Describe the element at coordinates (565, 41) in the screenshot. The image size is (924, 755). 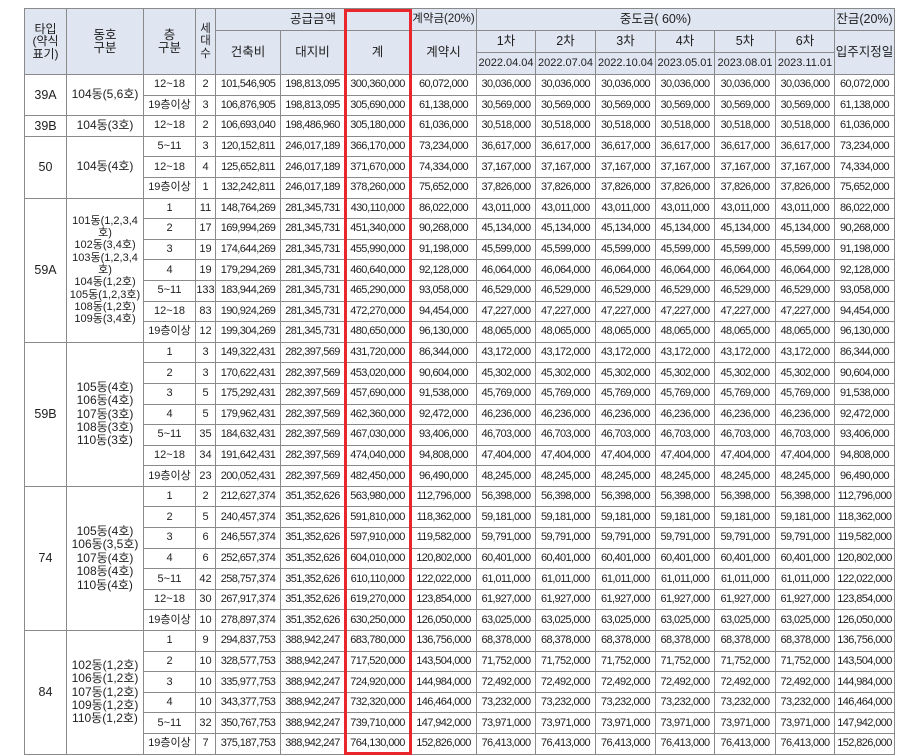
I see `installment-2-header: 2차` at that location.